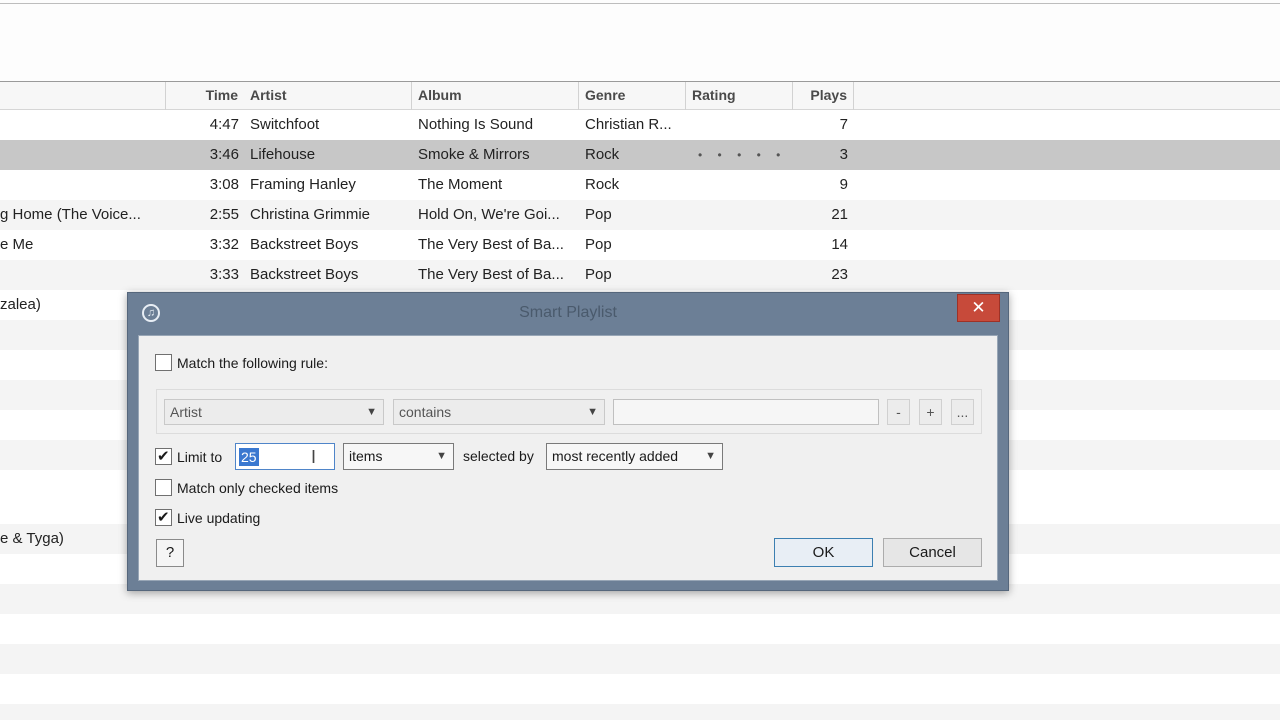  Describe the element at coordinates (823, 96) in the screenshot. I see `column-header-plays: Plays` at that location.